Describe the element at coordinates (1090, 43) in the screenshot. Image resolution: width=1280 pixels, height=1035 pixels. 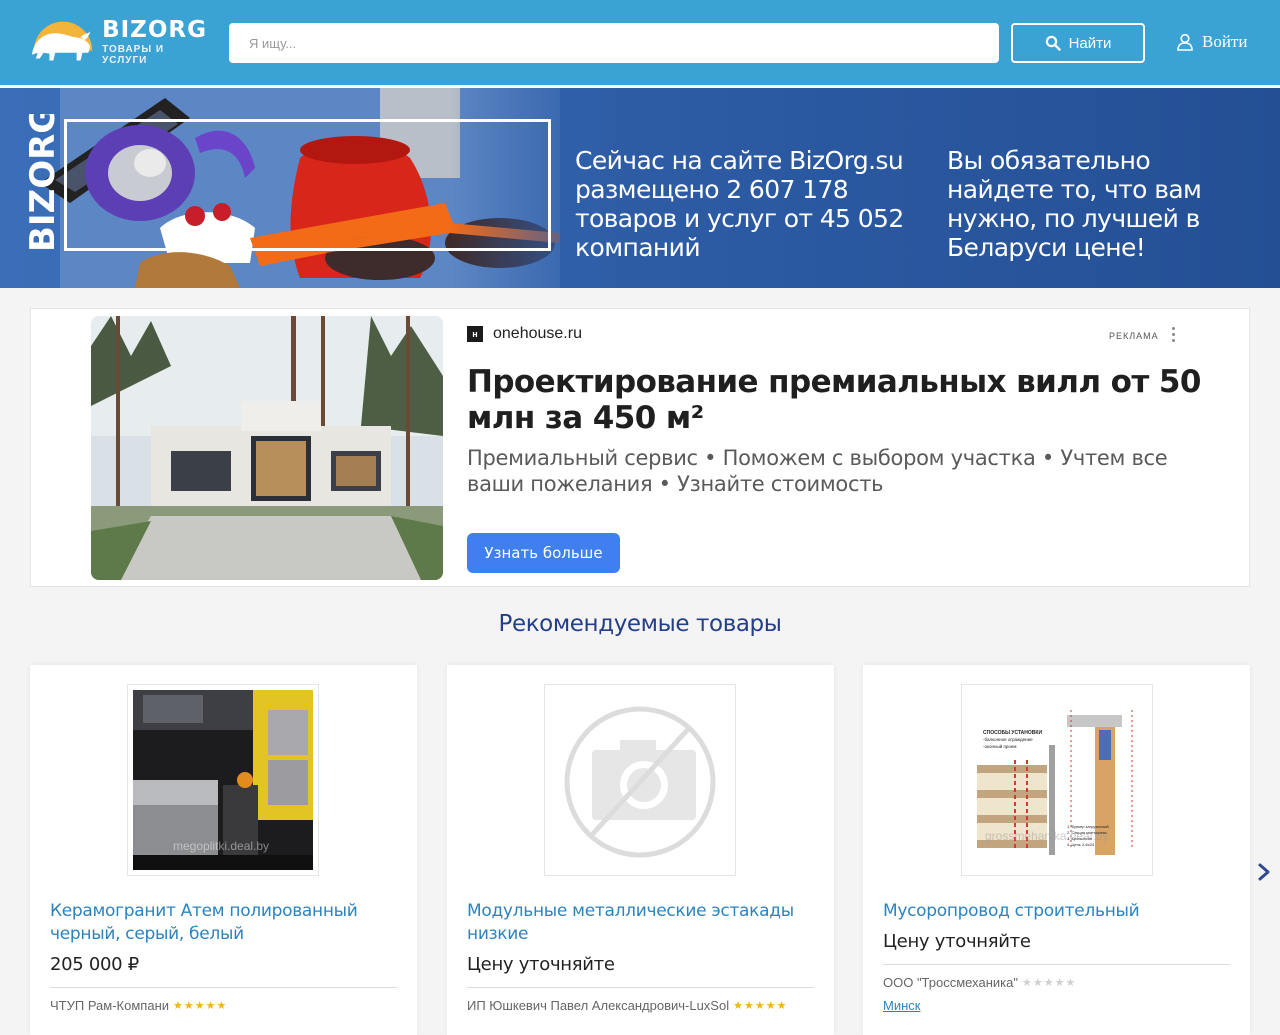
I see `search-button-label: Найти` at that location.